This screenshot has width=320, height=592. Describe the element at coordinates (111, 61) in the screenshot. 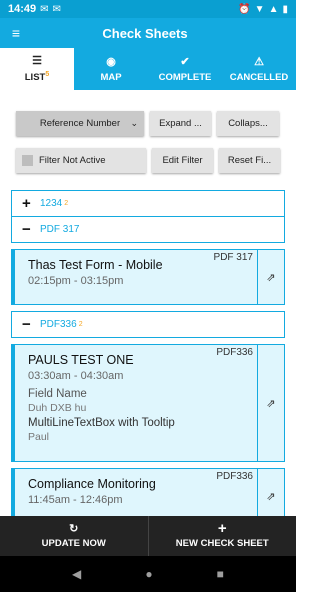

I see `map-pin-icon: ◉` at that location.